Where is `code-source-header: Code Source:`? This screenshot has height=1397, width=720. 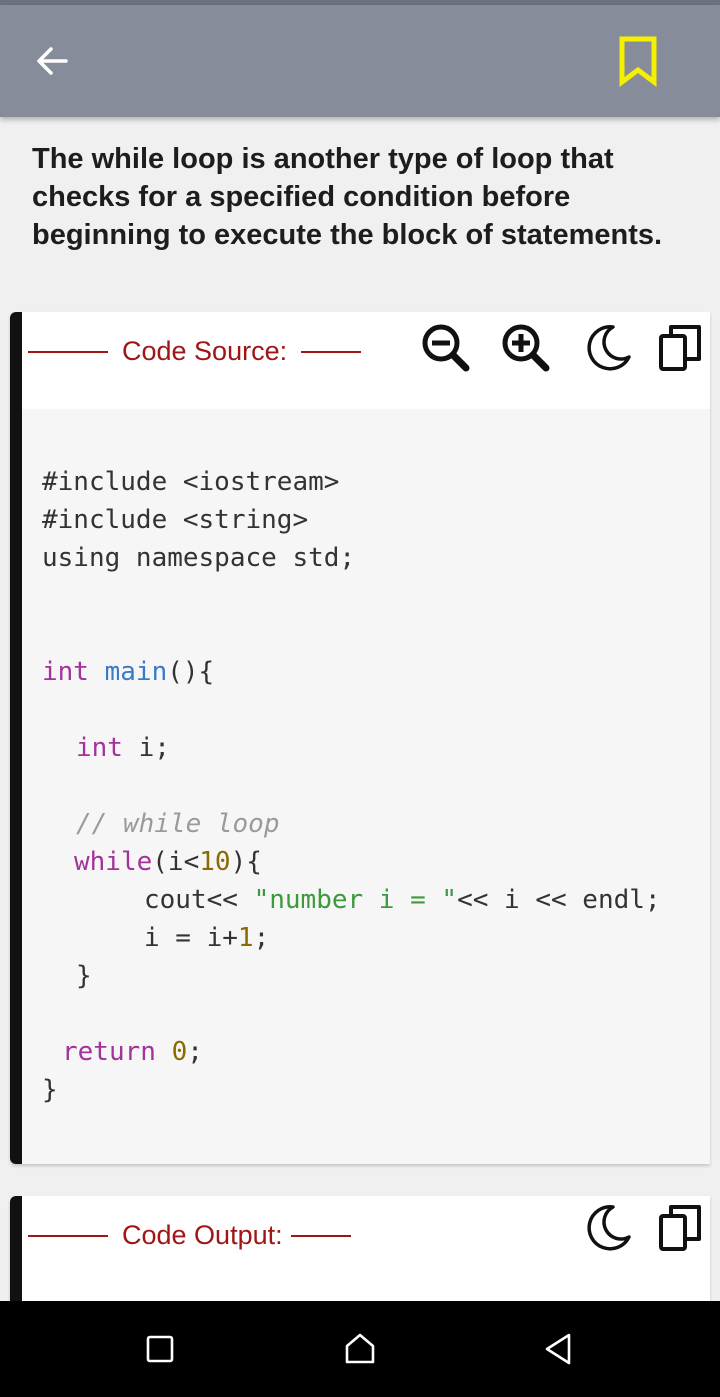
code-source-header: Code Source: is located at coordinates (366, 360).